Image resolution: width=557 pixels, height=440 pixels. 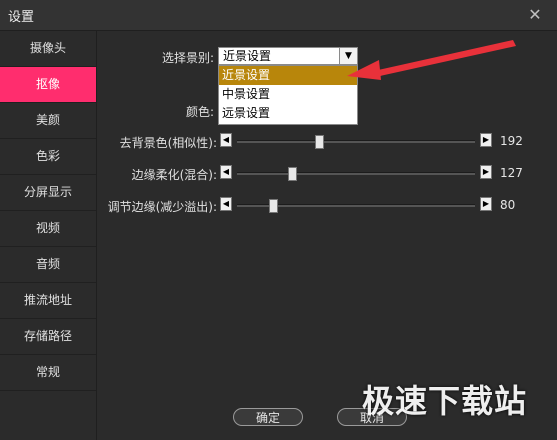 I want to click on blend-slider-track, so click(x=356, y=174).